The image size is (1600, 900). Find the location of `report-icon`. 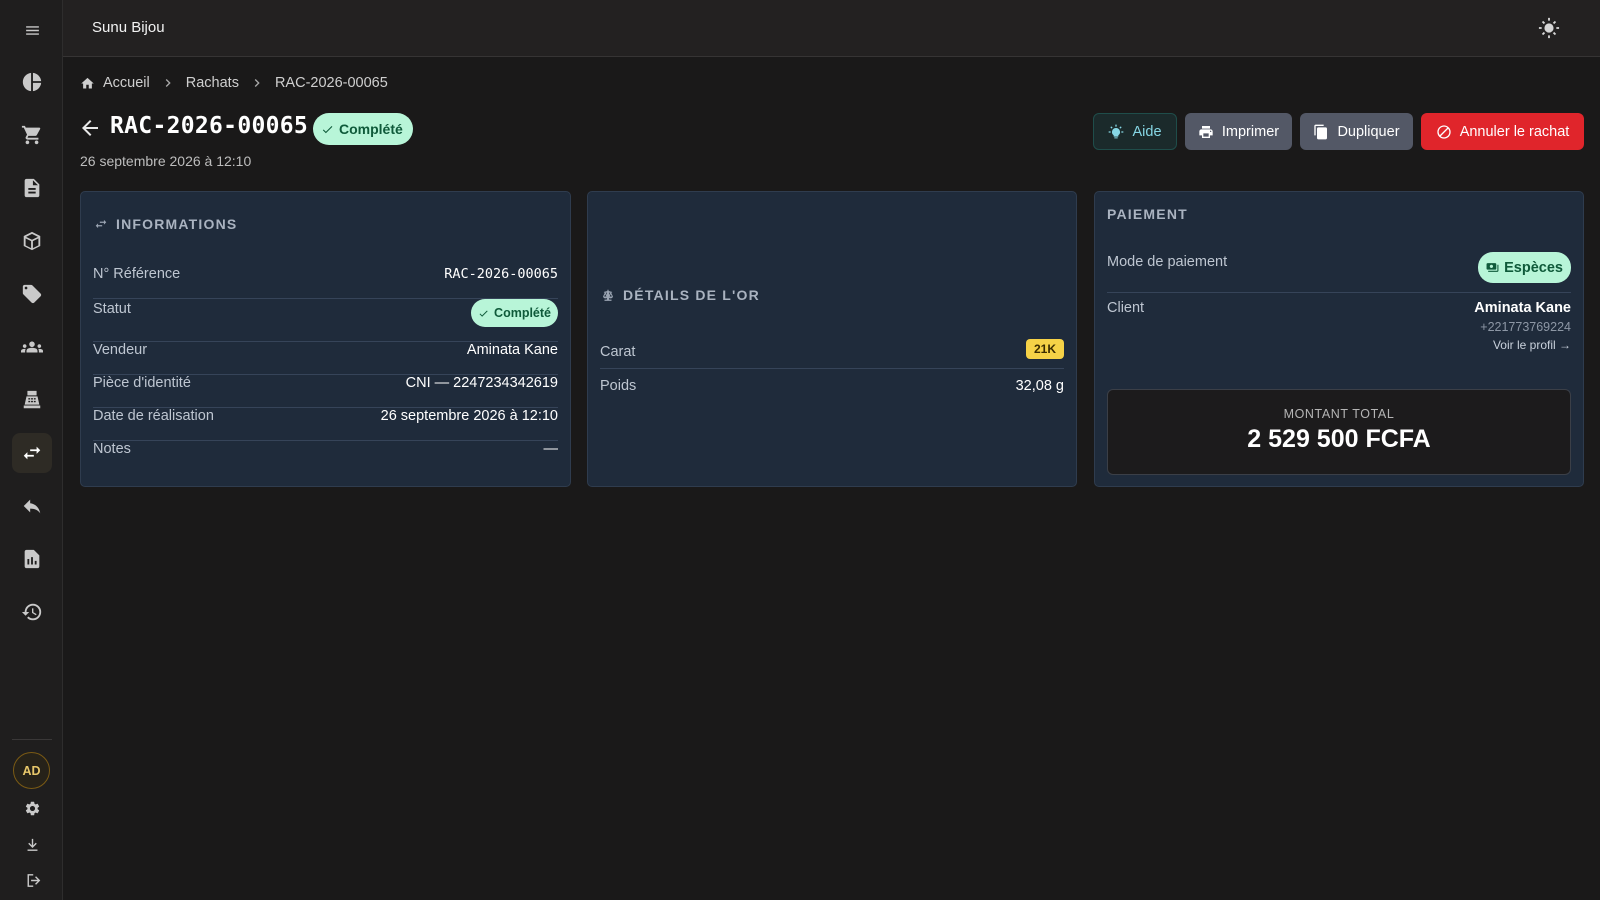

report-icon is located at coordinates (32, 559).